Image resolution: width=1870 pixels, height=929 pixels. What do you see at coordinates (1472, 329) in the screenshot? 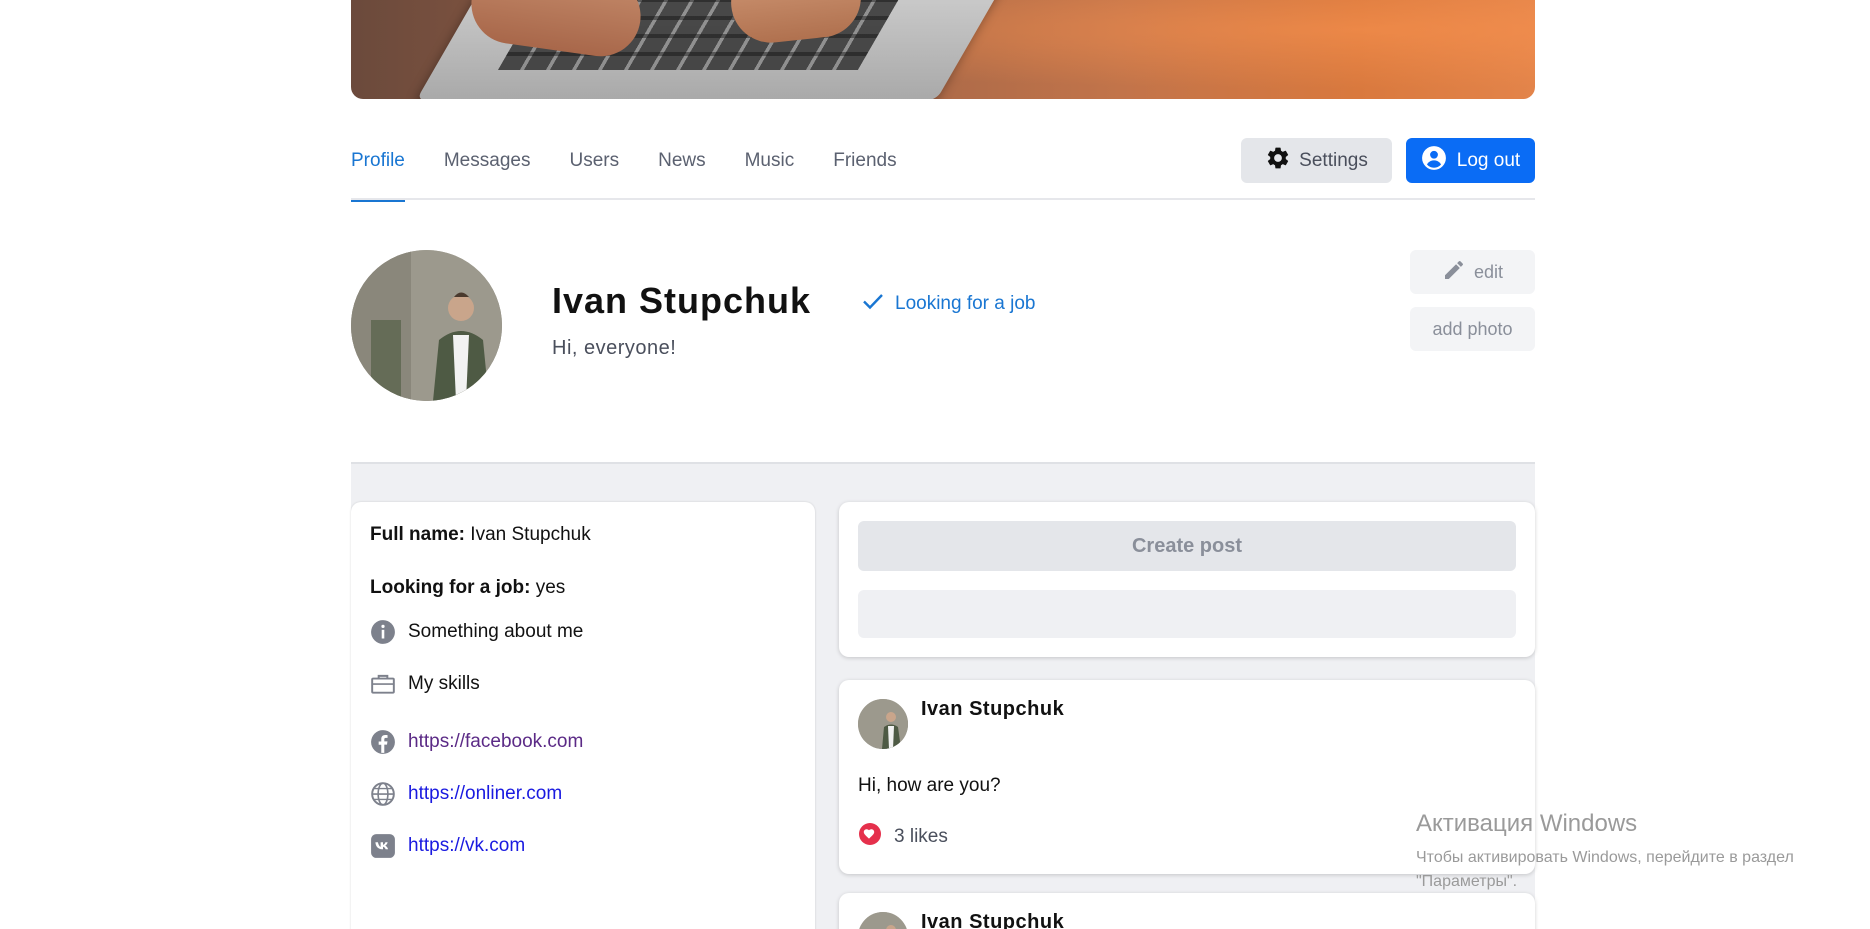
I see `add-photo-button: add photo` at bounding box center [1472, 329].